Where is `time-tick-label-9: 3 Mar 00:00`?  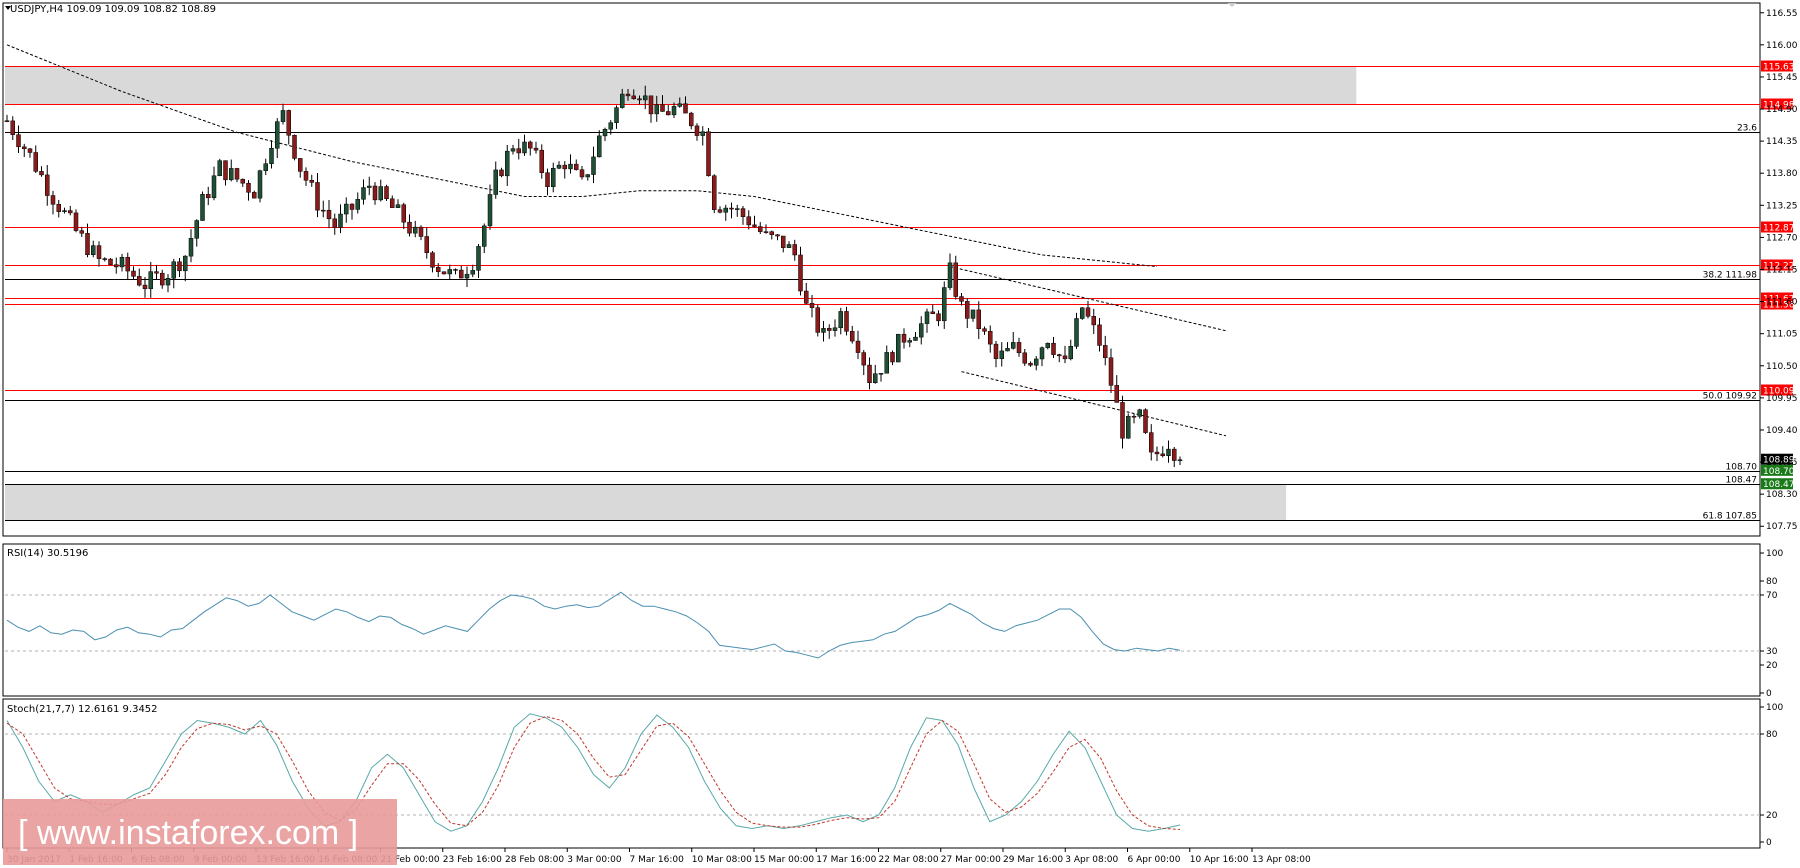 time-tick-label-9: 3 Mar 00:00 is located at coordinates (594, 860).